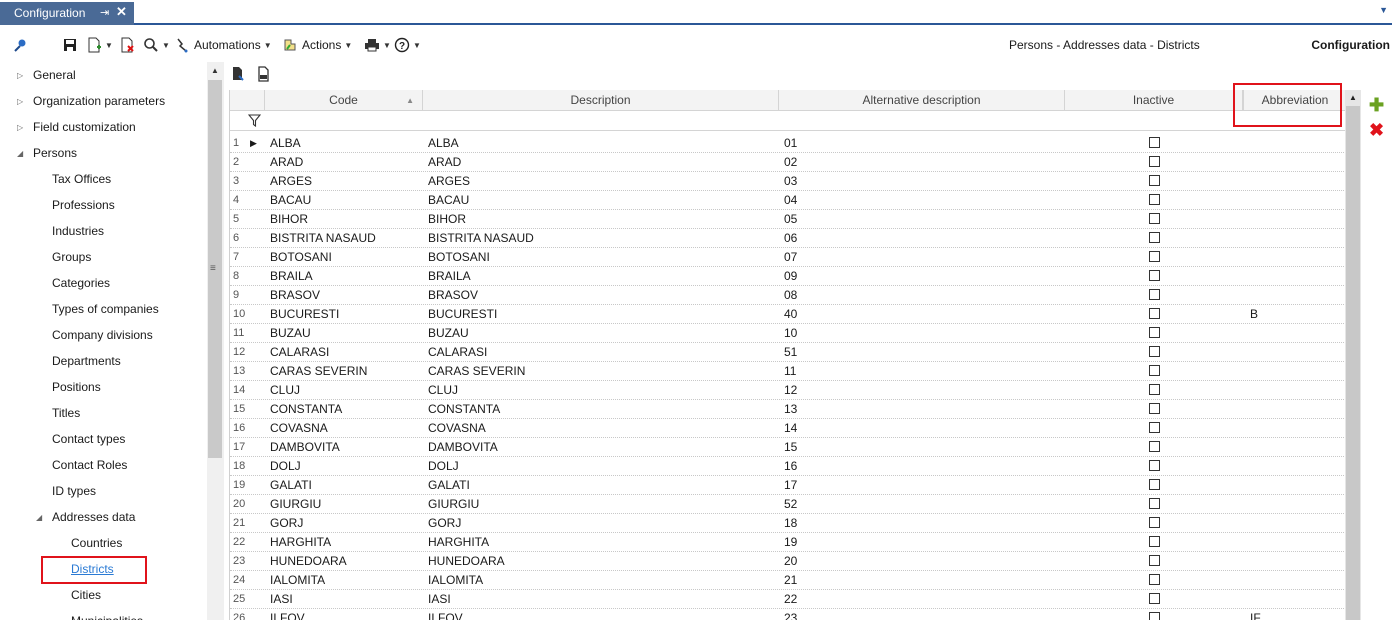  I want to click on grid-scroll-thumb, so click(1353, 363).